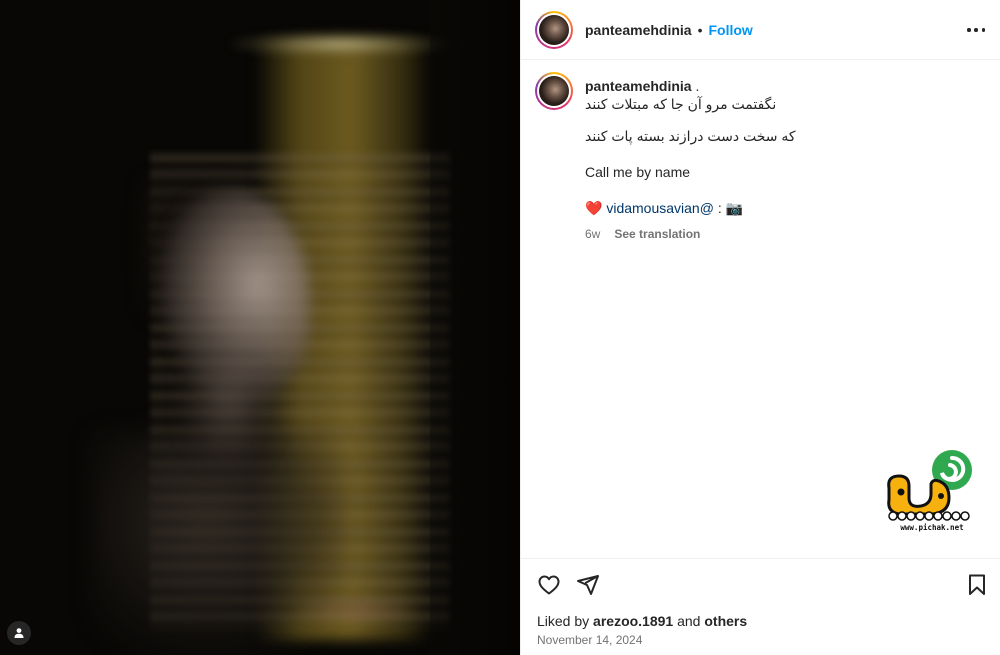 Image resolution: width=1000 pixels, height=655 pixels. I want to click on caption-avatar, so click(554, 91).